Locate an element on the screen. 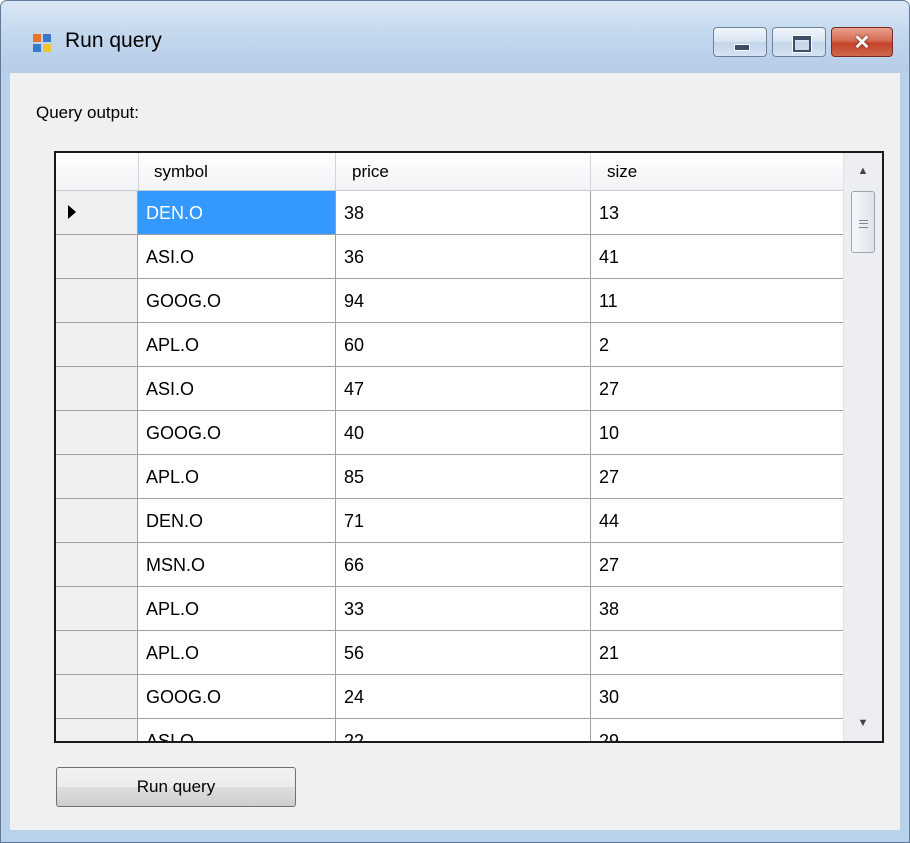 Image resolution: width=910 pixels, height=843 pixels. column-header-price: price is located at coordinates (463, 171).